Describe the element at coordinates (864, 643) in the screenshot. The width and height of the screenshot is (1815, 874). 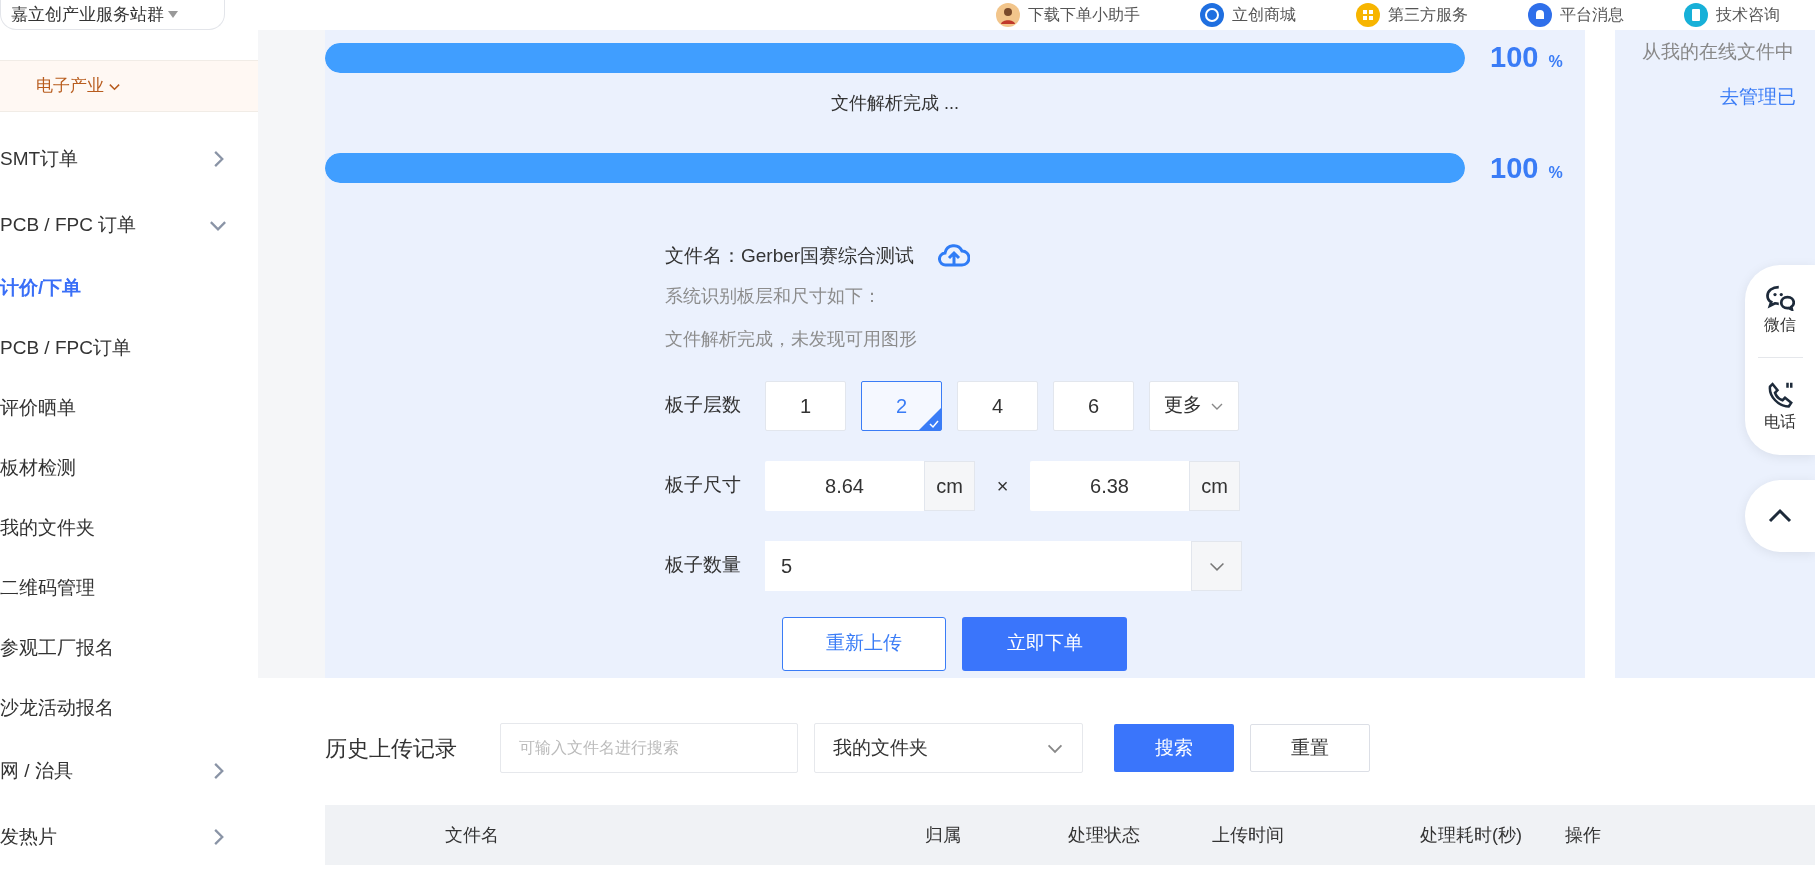
I see `reupload-button: 重新上传` at that location.